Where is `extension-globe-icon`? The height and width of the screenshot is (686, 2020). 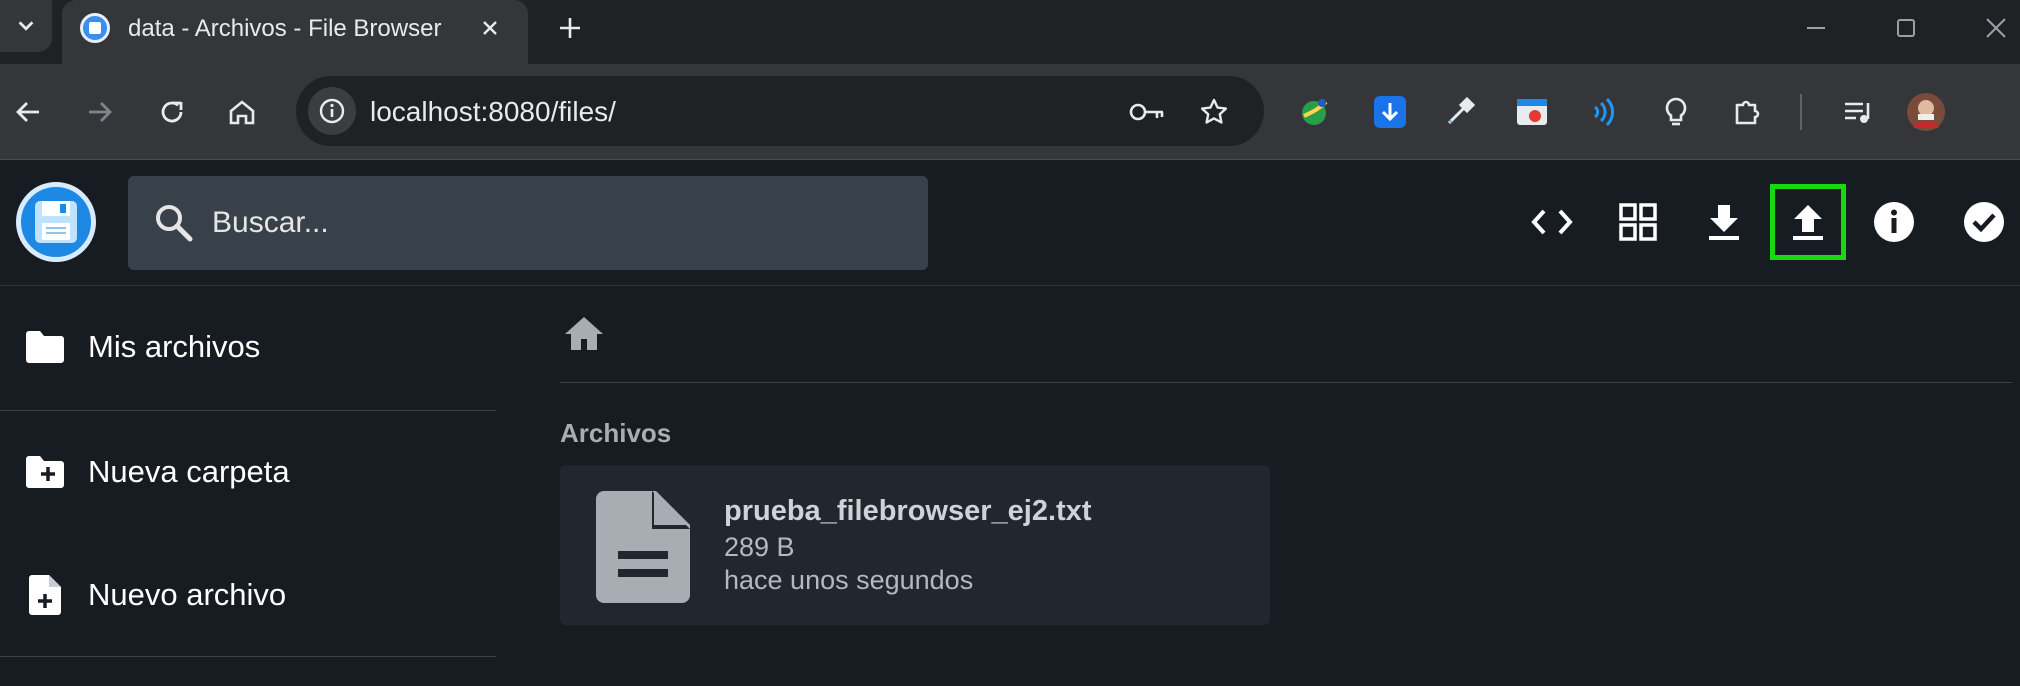 extension-globe-icon is located at coordinates (1314, 112).